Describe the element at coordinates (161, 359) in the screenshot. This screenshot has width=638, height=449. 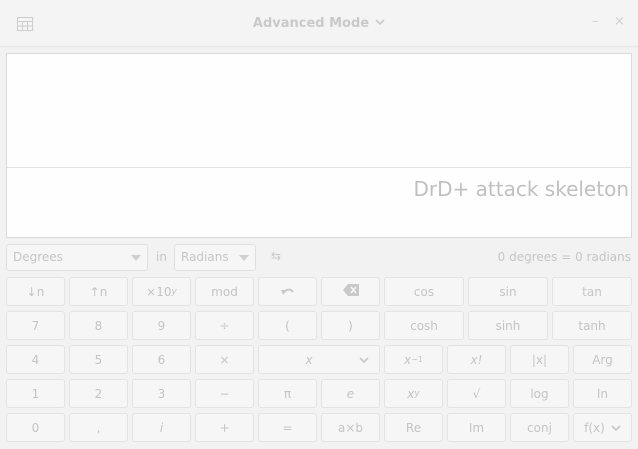
I see `digit-6-button: 6` at that location.